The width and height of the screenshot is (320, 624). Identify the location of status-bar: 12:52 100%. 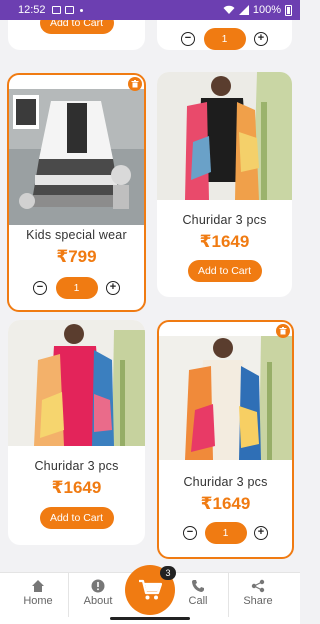
(150, 10).